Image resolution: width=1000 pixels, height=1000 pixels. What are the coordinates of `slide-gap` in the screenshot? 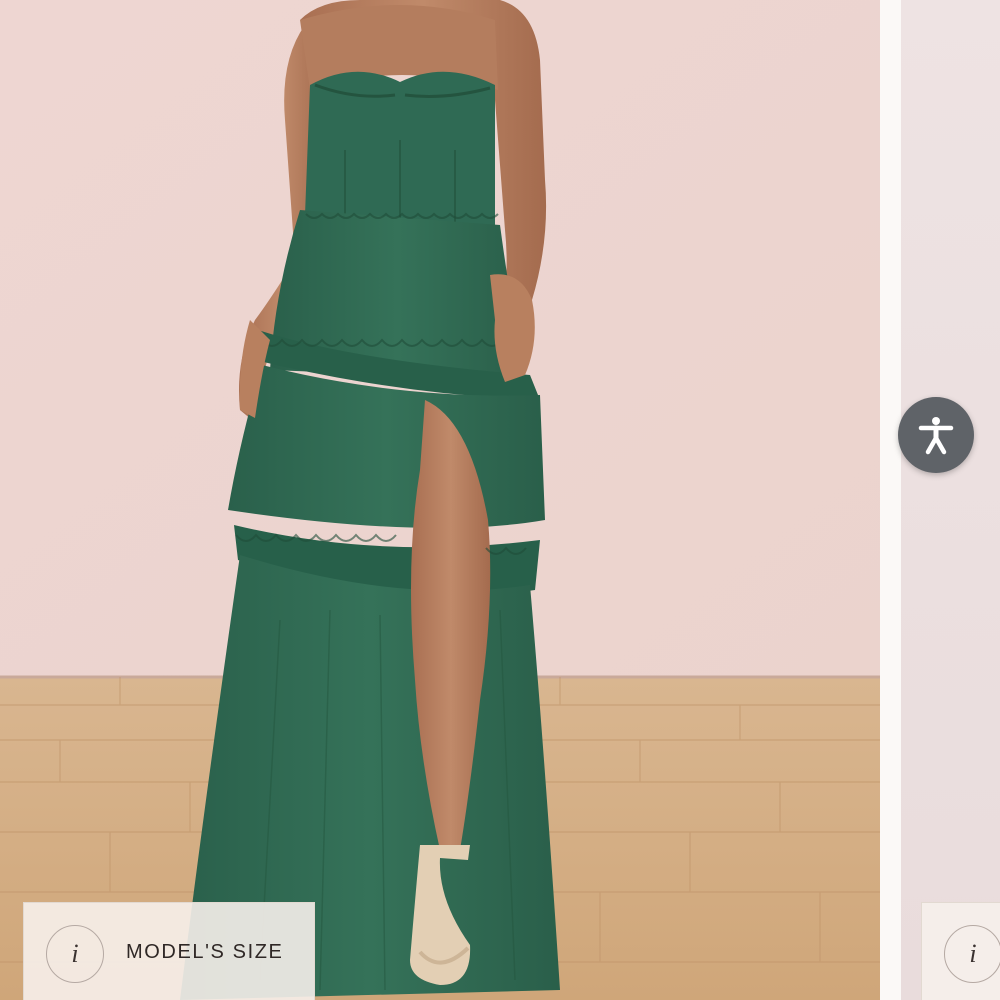 It's located at (890, 500).